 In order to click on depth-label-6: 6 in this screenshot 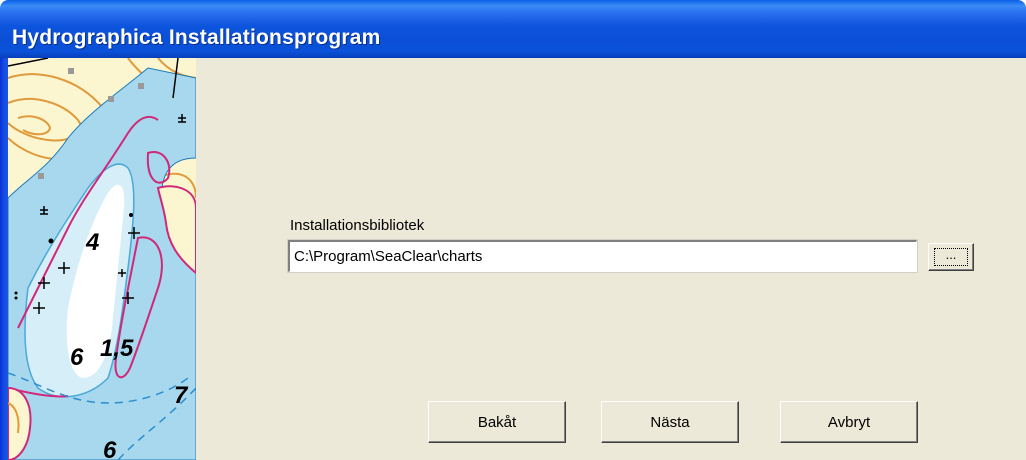, I will do `click(77, 357)`.